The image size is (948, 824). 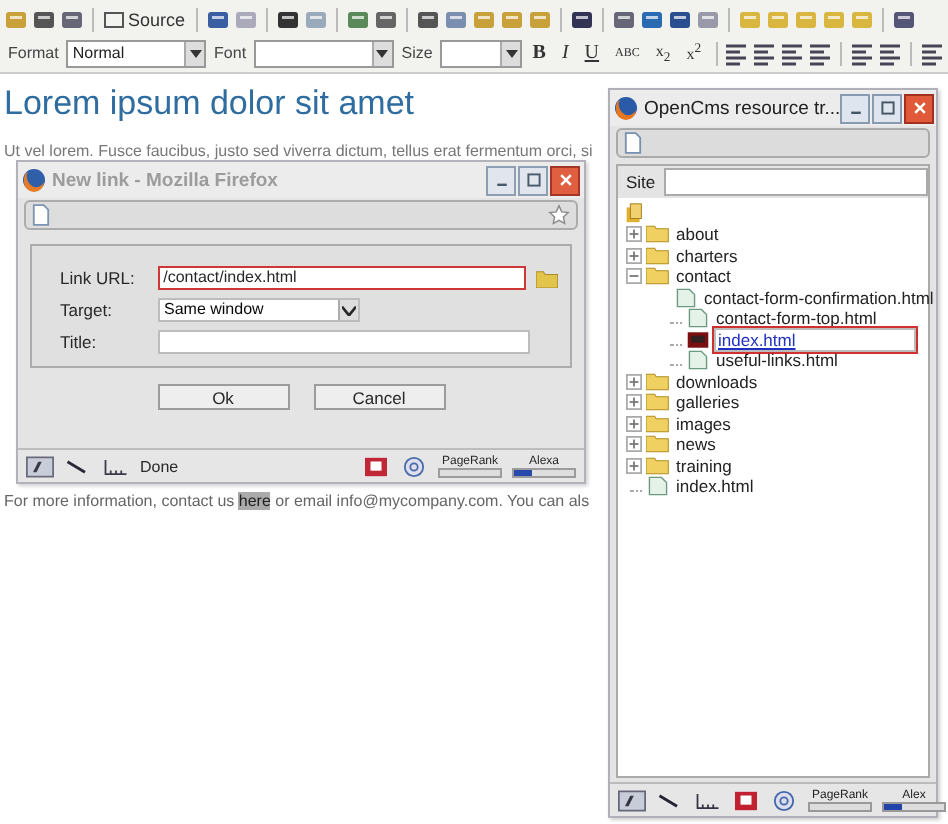 What do you see at coordinates (160, 466) in the screenshot?
I see `status-text: Done` at bounding box center [160, 466].